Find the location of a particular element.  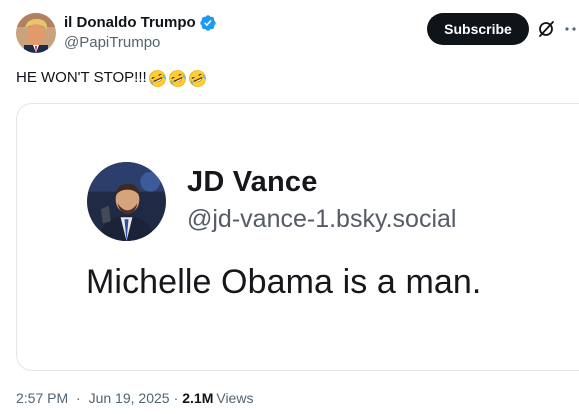

embedded-post-text: Michelle Obama is a man. is located at coordinates (284, 282).